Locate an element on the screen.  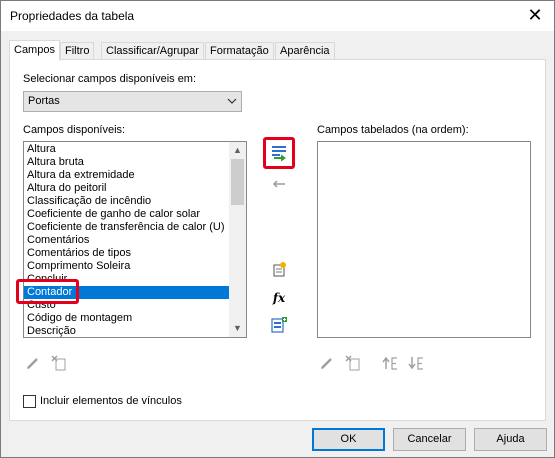
cancel-button: Cancelar is located at coordinates (429, 439).